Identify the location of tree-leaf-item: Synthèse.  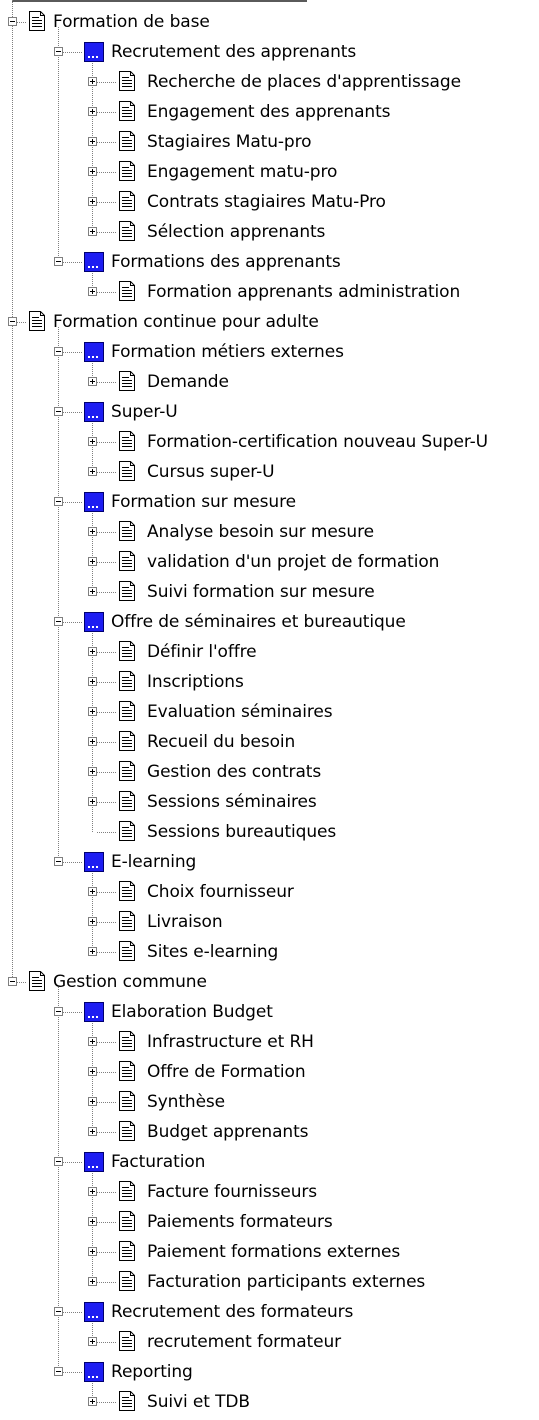
(269, 1102).